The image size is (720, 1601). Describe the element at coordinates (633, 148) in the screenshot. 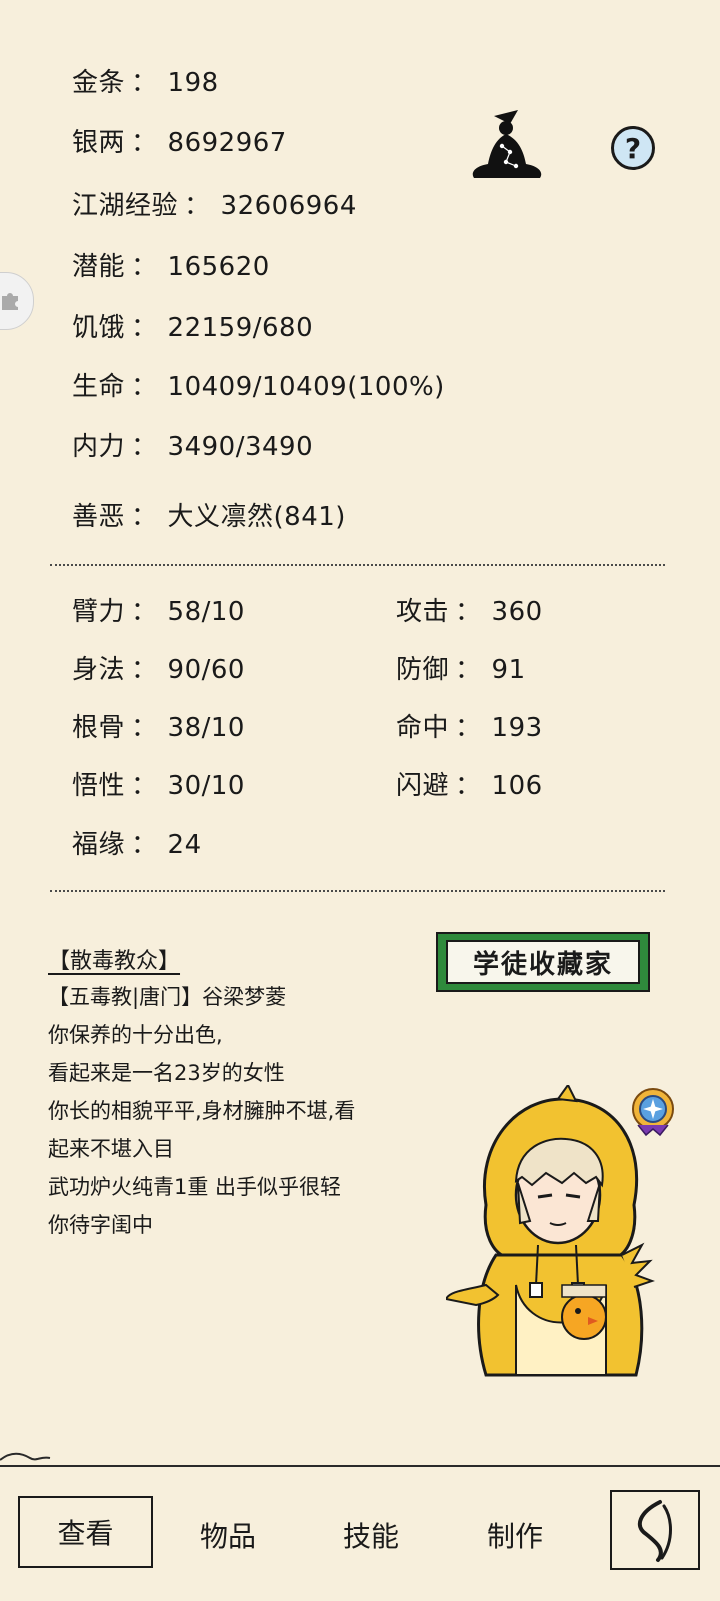

I see `help-icon: ?` at that location.